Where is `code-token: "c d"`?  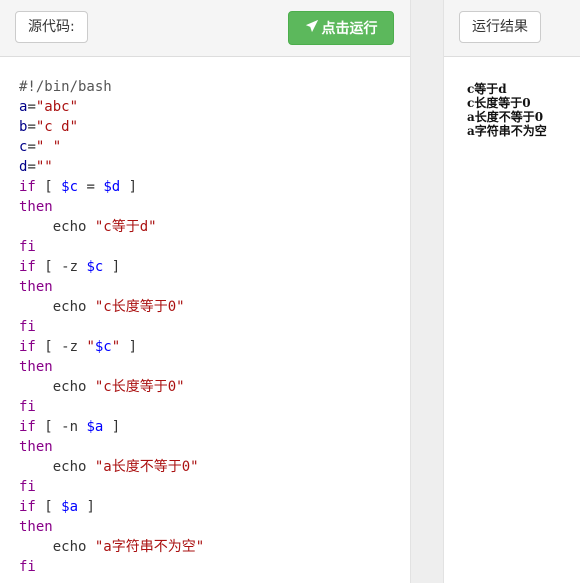 code-token: "c d" is located at coordinates (57, 127).